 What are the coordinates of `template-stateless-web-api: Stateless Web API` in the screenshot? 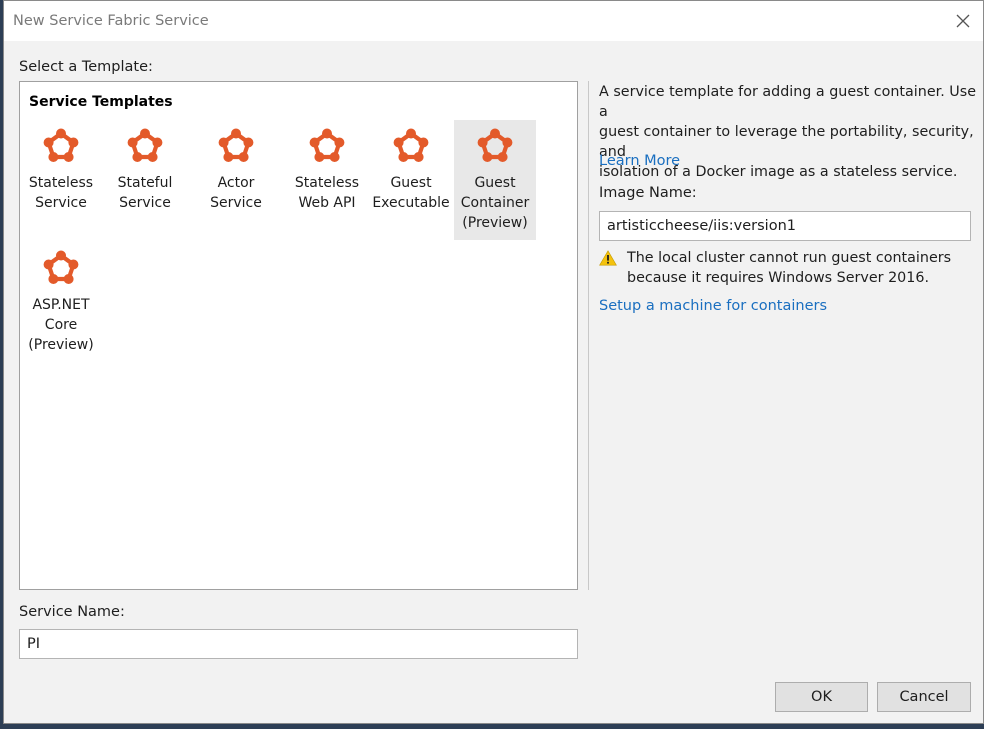 It's located at (327, 180).